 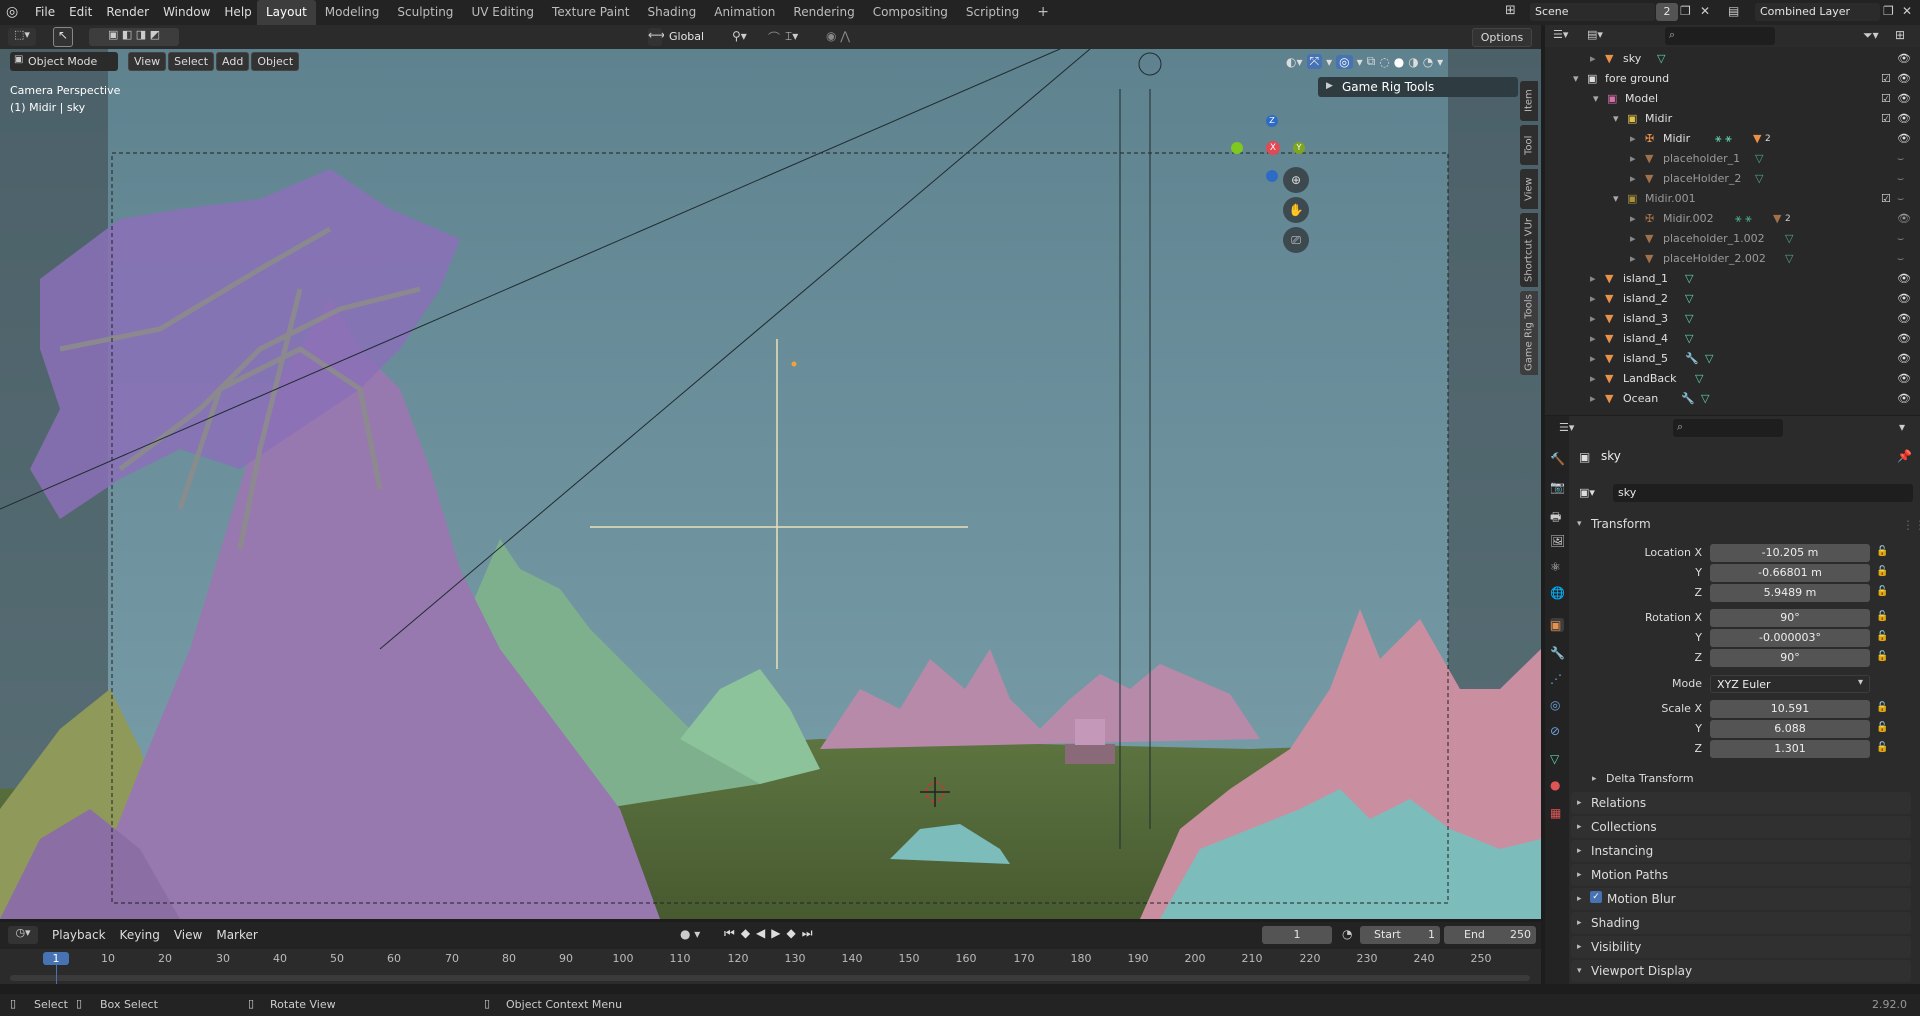 What do you see at coordinates (1400, 935) in the screenshot?
I see `start-frame-field: Start 1` at bounding box center [1400, 935].